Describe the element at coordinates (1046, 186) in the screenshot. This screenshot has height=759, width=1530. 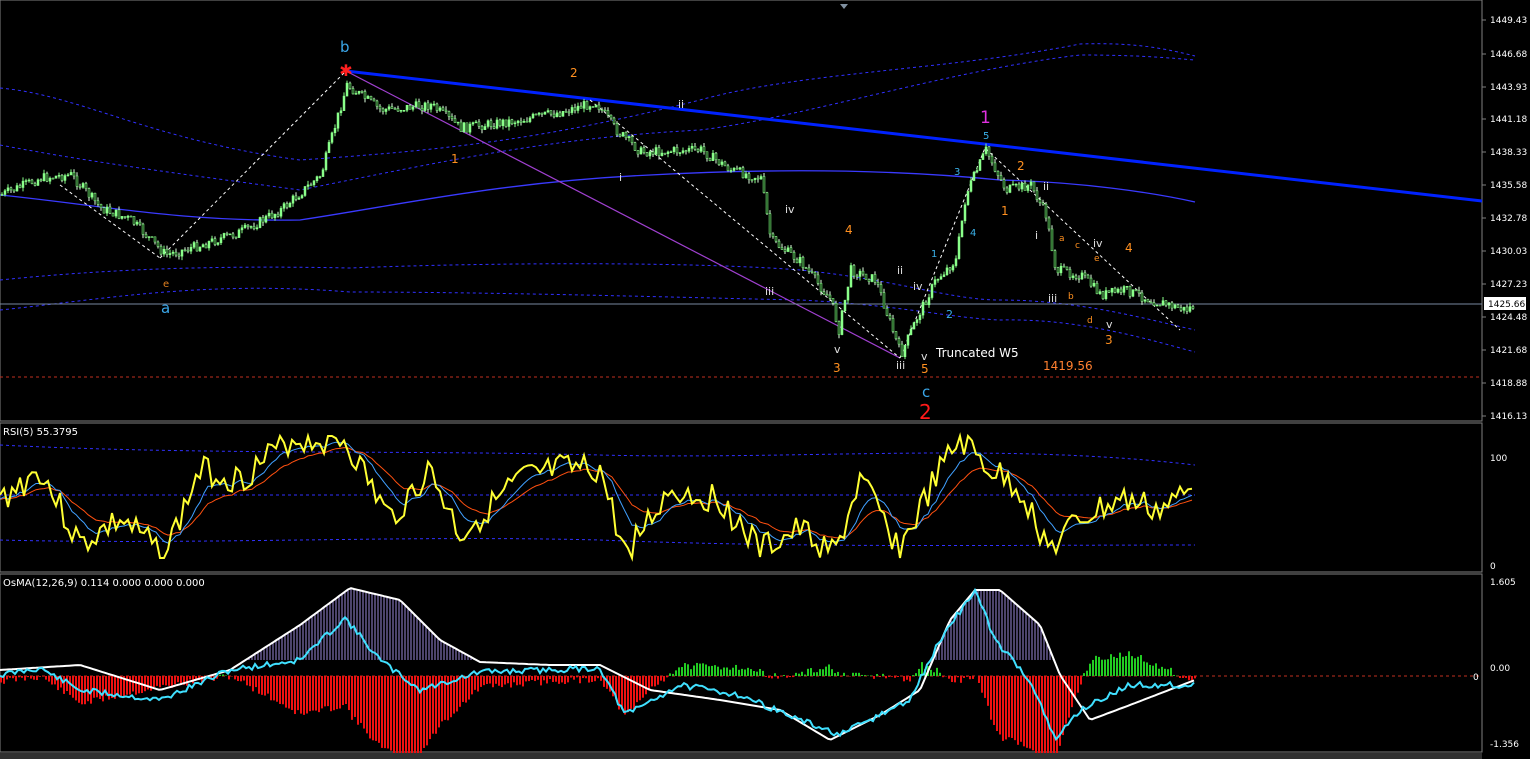
I see `wave-label-ii3: ii` at that location.